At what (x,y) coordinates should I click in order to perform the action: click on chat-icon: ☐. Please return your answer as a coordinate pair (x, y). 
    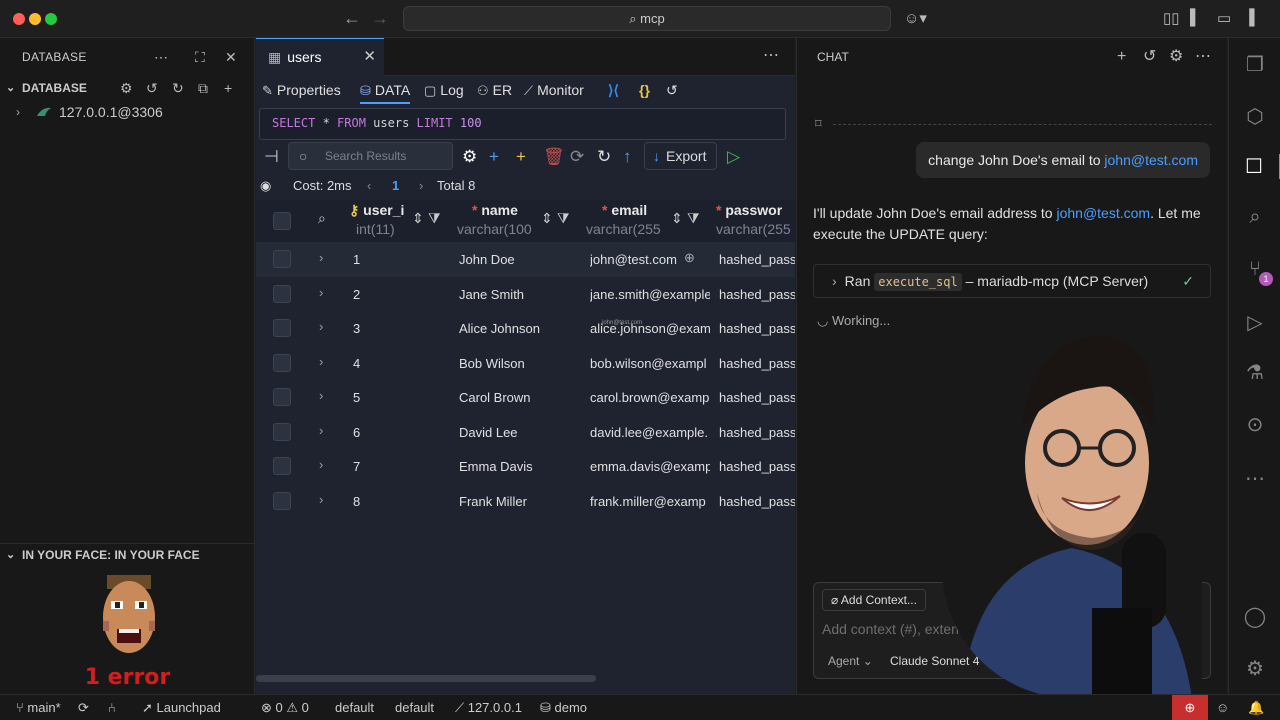
    Looking at the image, I should click on (1254, 166).